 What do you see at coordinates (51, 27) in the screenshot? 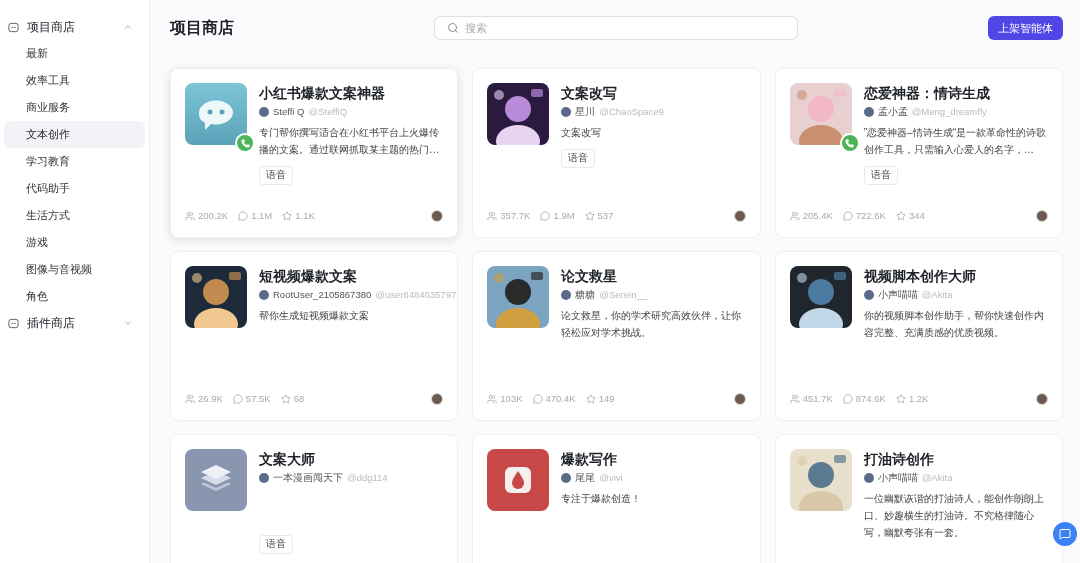
I see `section-label: 项目商店` at bounding box center [51, 27].